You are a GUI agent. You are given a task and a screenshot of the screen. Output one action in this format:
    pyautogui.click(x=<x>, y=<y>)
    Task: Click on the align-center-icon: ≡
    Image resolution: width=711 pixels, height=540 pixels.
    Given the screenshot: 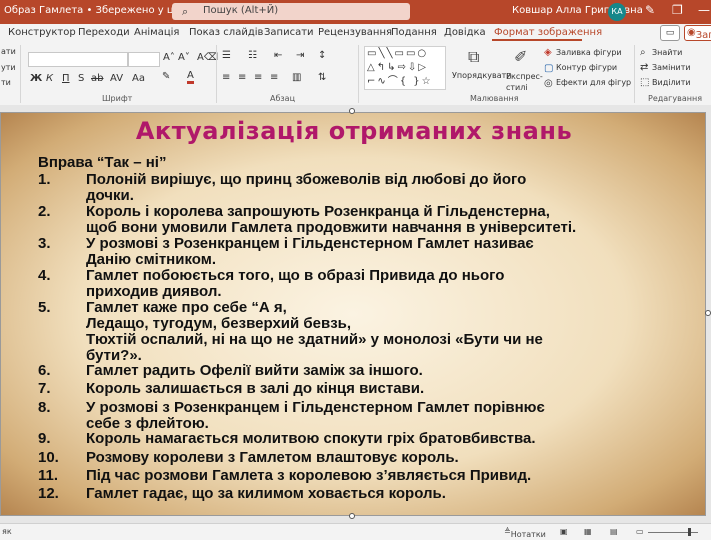 What is the action you would take?
    pyautogui.click(x=242, y=77)
    